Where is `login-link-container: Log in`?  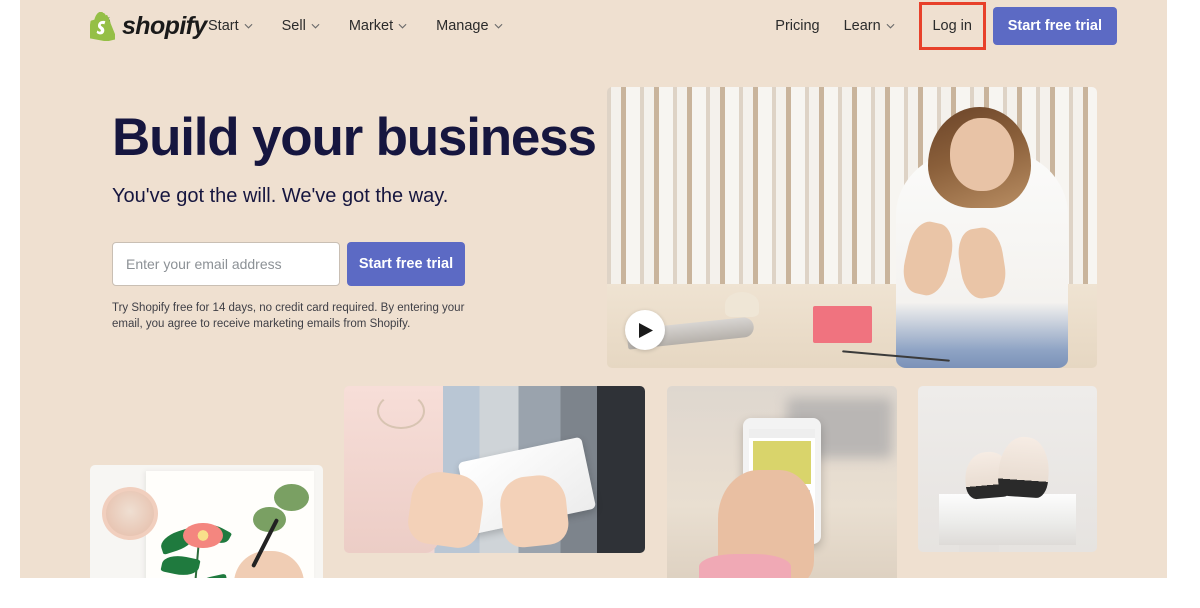 login-link-container: Log in is located at coordinates (952, 26).